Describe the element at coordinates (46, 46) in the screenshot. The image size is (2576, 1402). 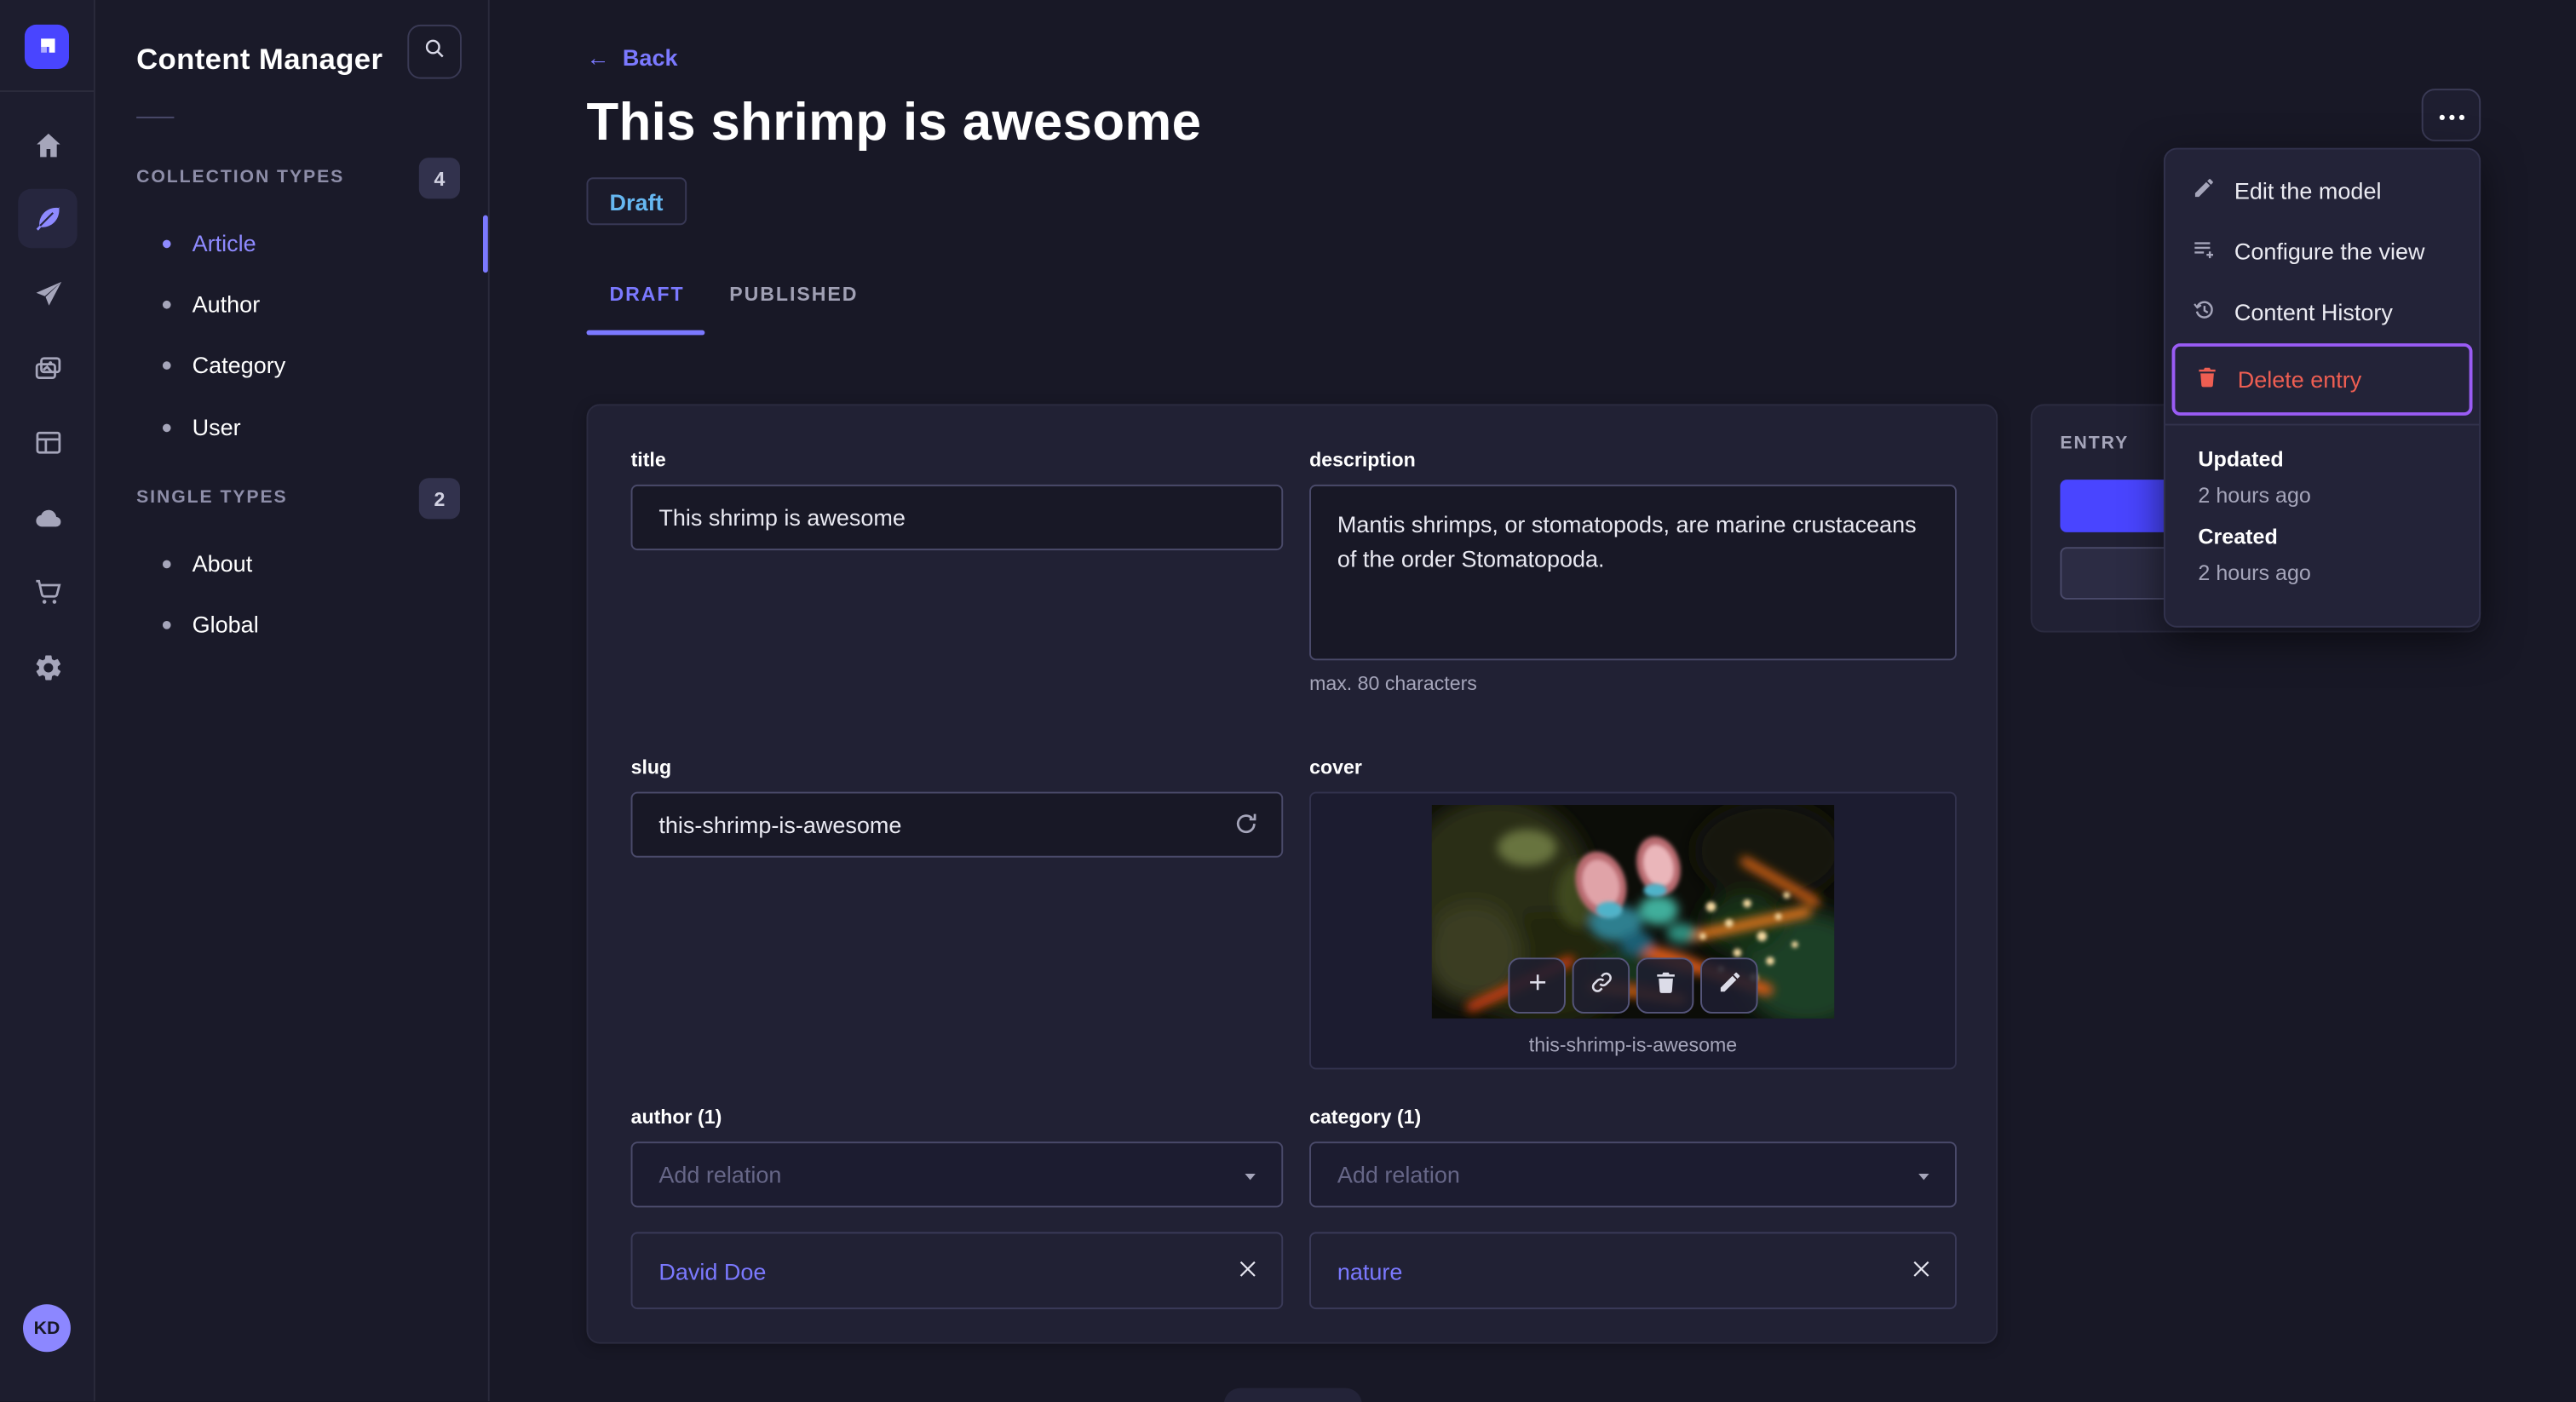
I see `strapi-logo-icon` at that location.